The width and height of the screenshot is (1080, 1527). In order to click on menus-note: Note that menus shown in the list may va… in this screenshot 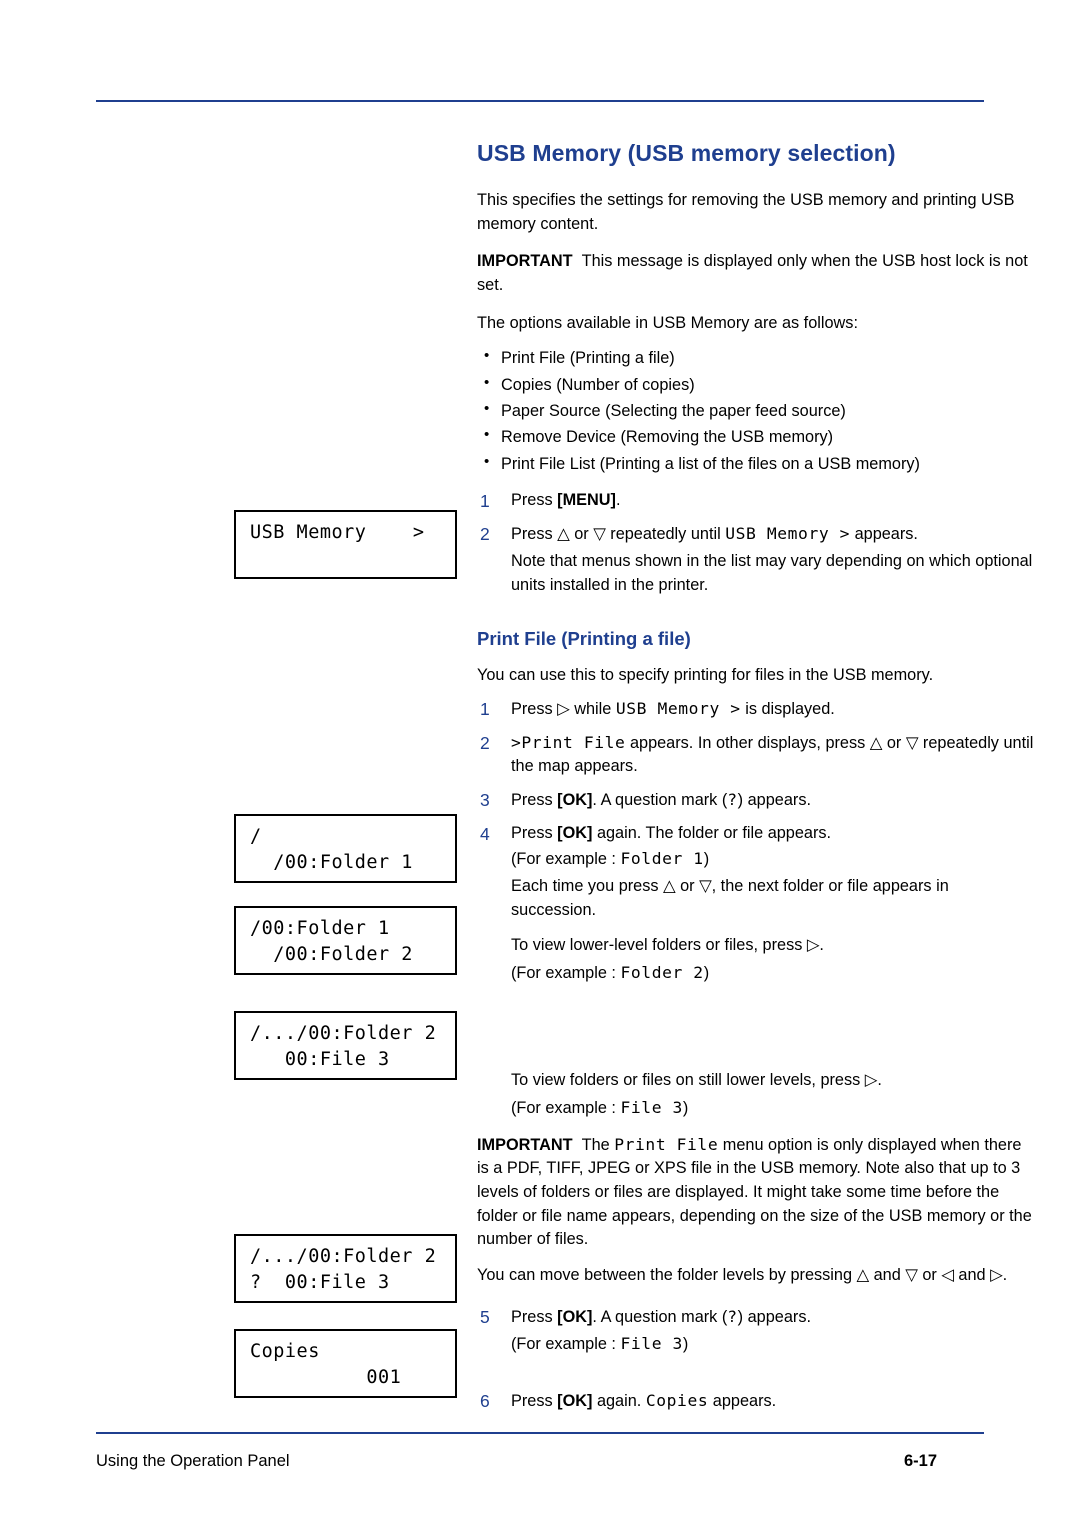, I will do `click(772, 573)`.